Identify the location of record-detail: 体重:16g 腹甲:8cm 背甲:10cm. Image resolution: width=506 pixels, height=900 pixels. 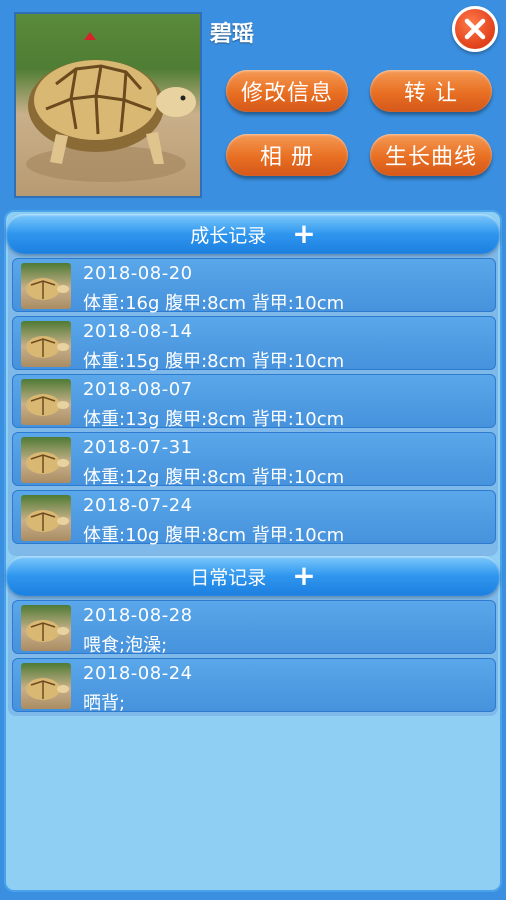
(214, 303).